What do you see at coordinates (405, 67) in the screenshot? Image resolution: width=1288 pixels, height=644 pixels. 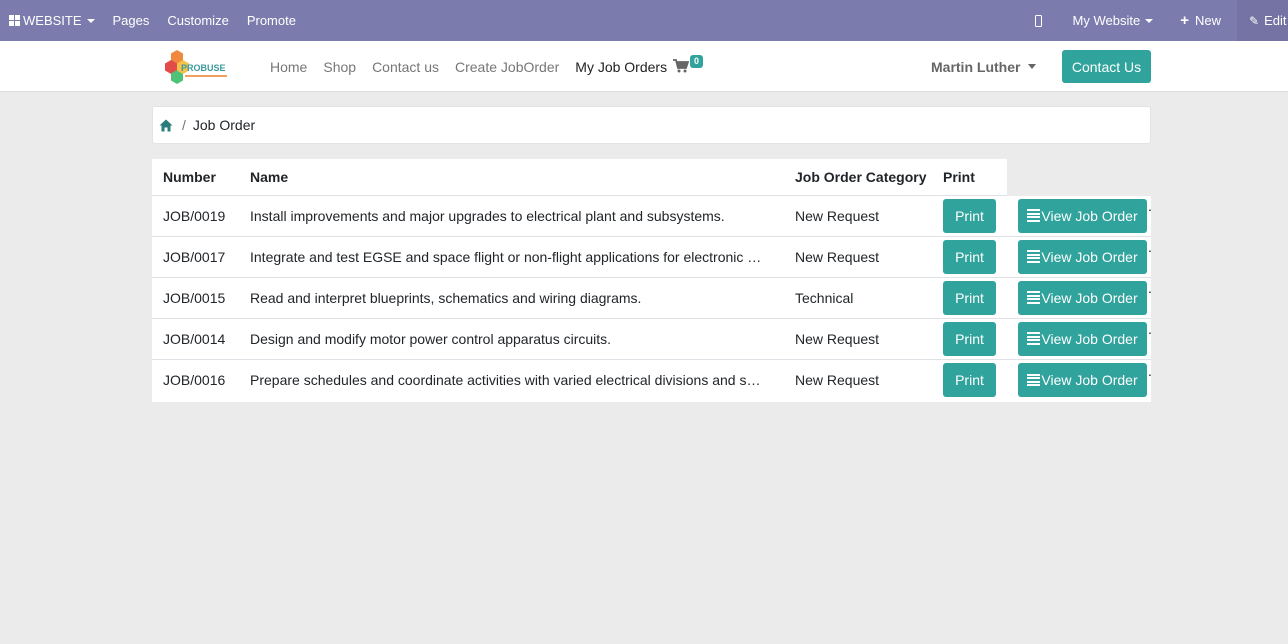 I see `nav-contact-us: Contact us` at bounding box center [405, 67].